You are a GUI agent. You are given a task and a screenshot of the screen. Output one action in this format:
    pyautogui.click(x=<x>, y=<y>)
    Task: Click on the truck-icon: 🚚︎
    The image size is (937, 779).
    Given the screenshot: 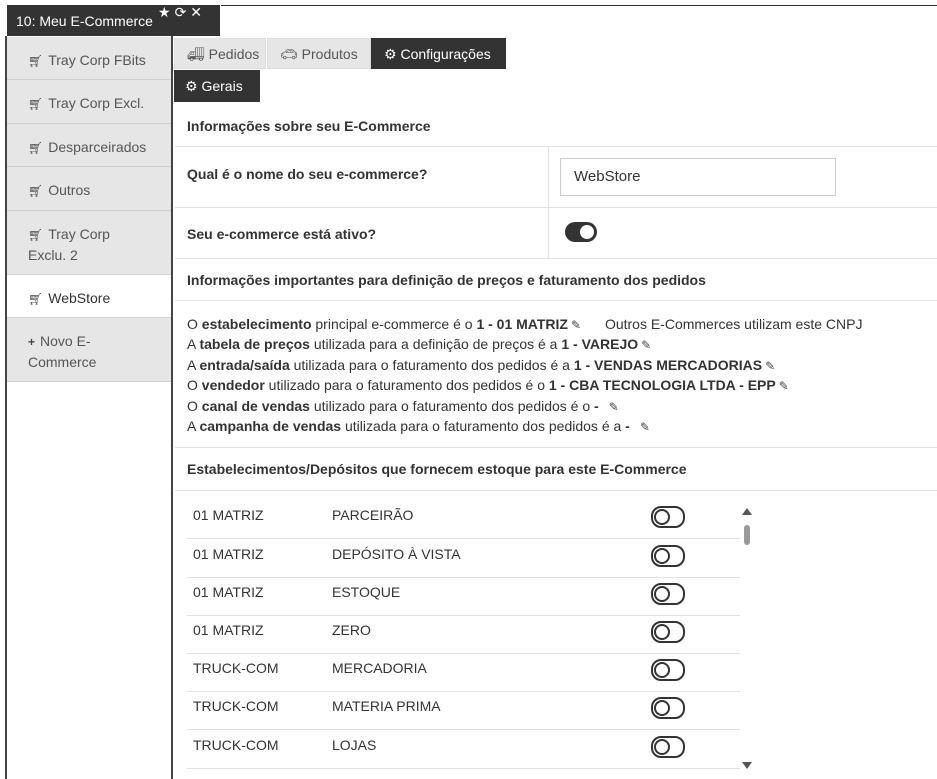 What is the action you would take?
    pyautogui.click(x=196, y=54)
    